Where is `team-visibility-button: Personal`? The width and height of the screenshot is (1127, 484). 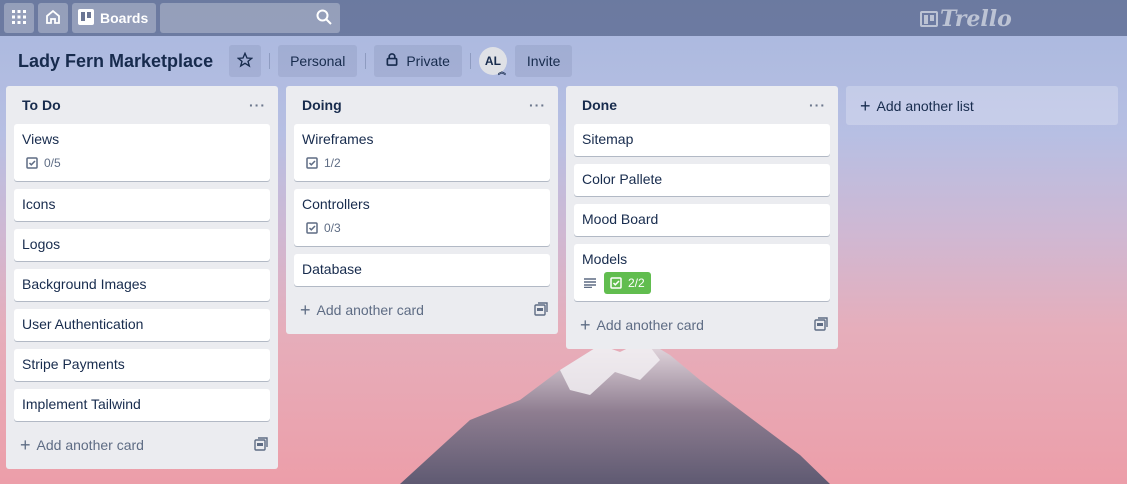
team-visibility-button: Personal is located at coordinates (318, 61).